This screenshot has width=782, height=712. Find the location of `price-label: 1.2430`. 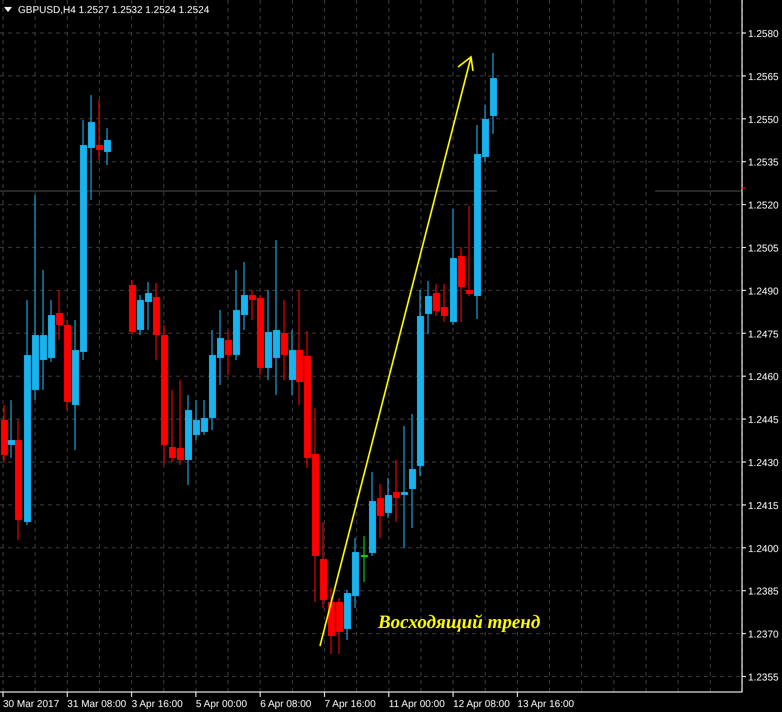

price-label: 1.2430 is located at coordinates (763, 463).